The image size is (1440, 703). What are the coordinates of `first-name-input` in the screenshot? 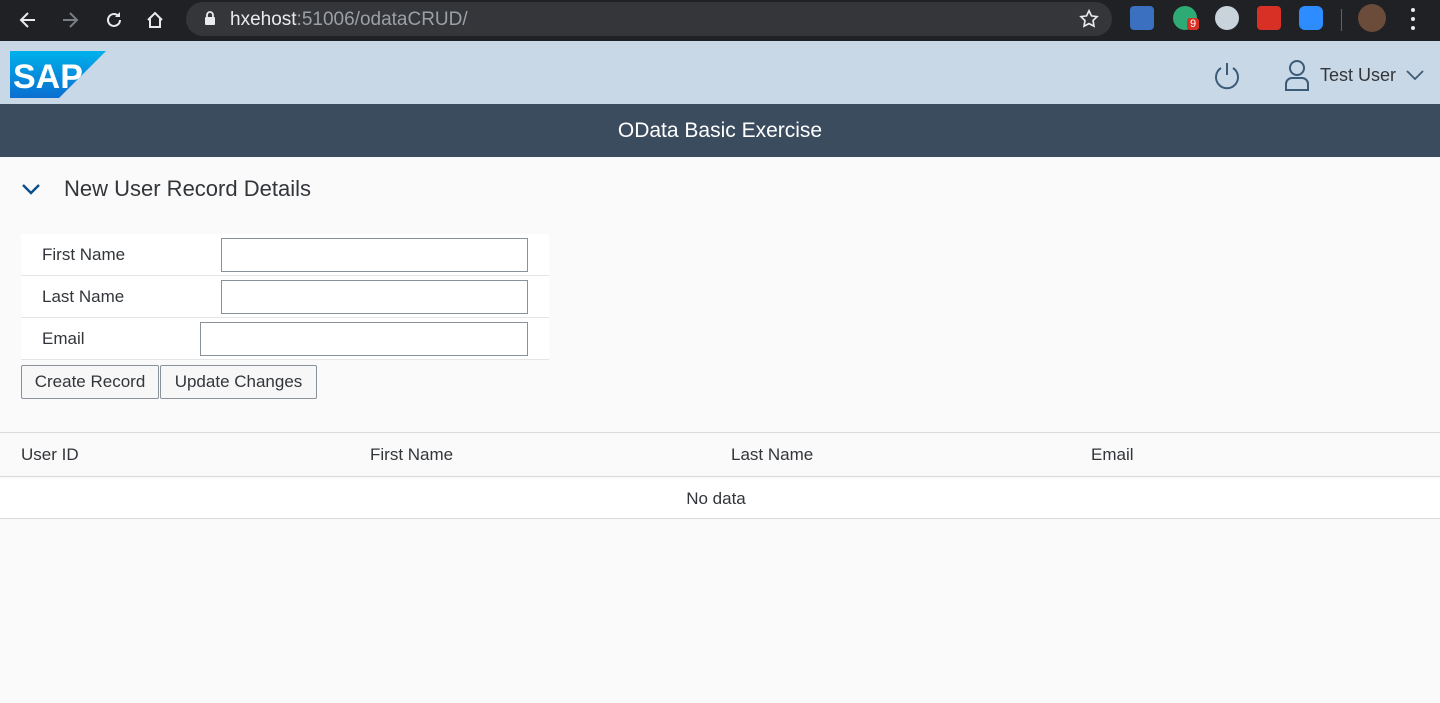 It's located at (374, 255).